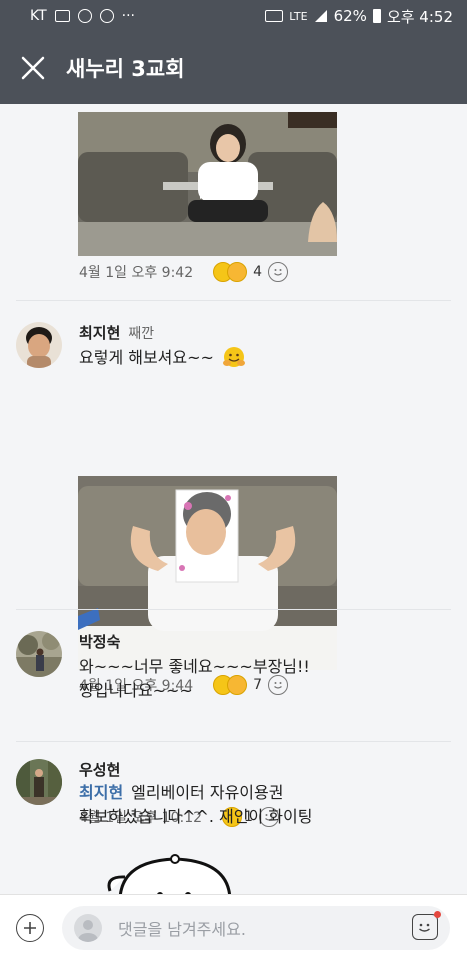  I want to click on gallery-notification-icon, so click(62, 16).